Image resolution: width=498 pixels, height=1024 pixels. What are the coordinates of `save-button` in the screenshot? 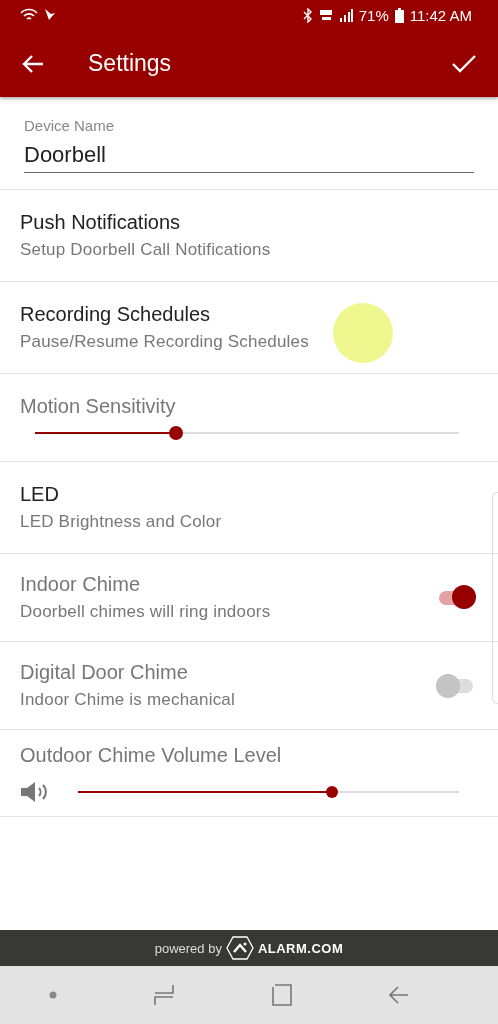 It's located at (464, 63).